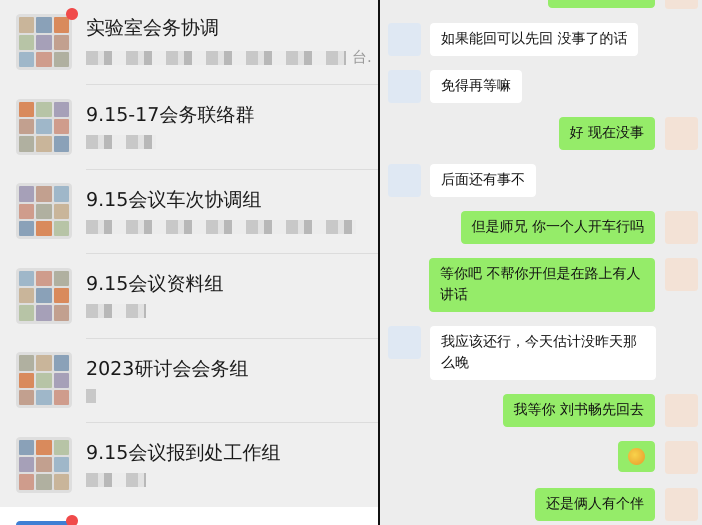 Image resolution: width=702 pixels, height=525 pixels. Describe the element at coordinates (155, 284) in the screenshot. I see `chat-title: 9.15会议资料组` at that location.